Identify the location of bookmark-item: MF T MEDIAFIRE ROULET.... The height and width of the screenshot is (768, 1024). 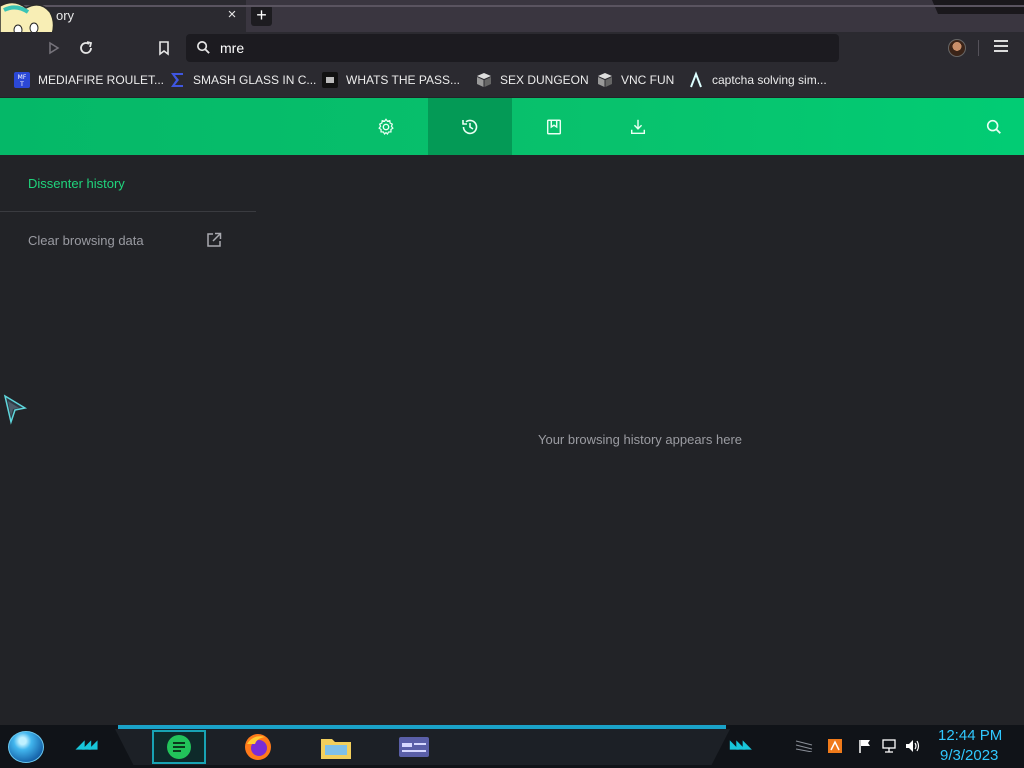
(88, 80).